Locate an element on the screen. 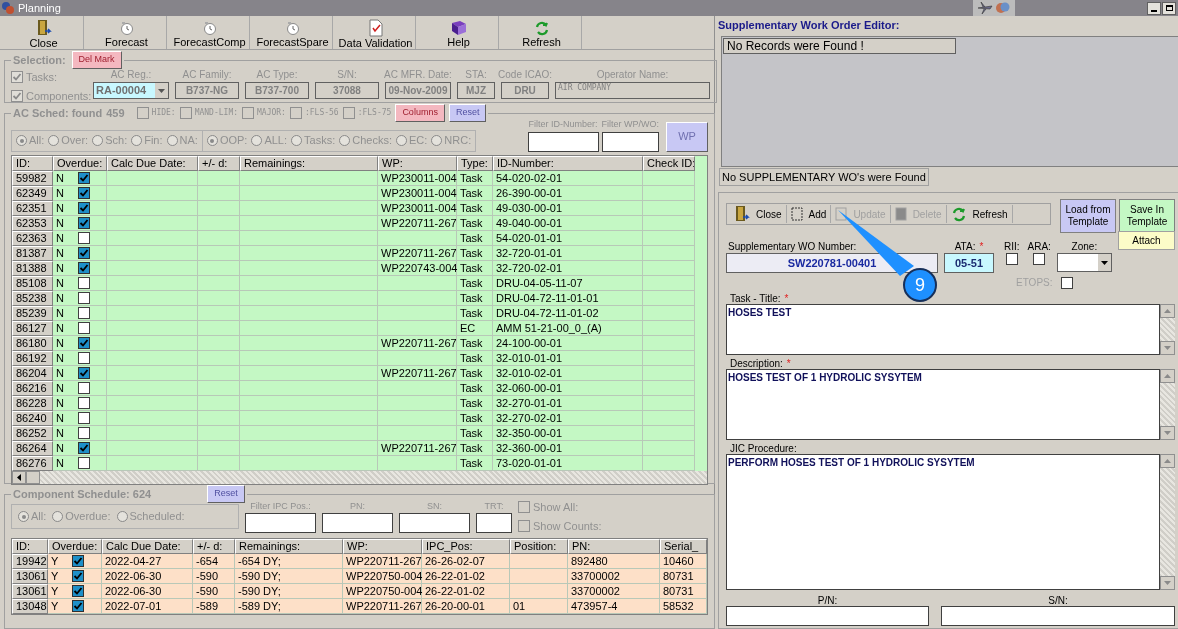 This screenshot has height=629, width=1178. toolbar-button: Forecast is located at coordinates (127, 32).